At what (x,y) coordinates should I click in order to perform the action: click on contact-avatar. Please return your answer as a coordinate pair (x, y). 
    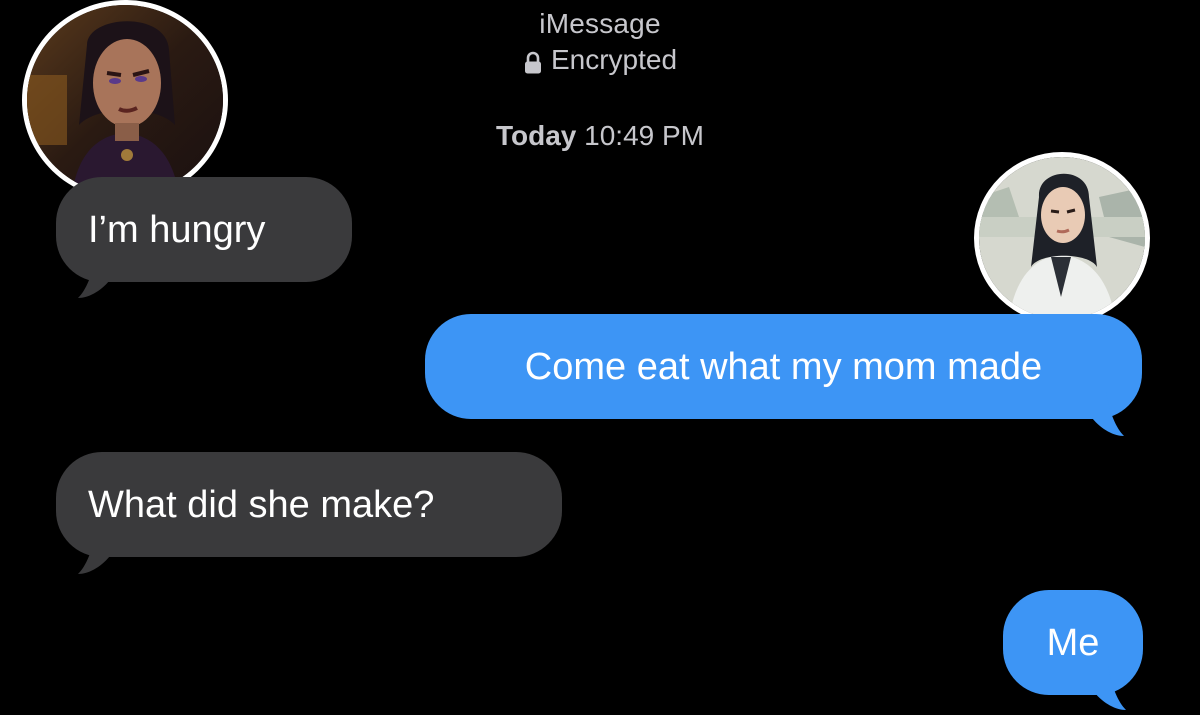
    Looking at the image, I should click on (125, 100).